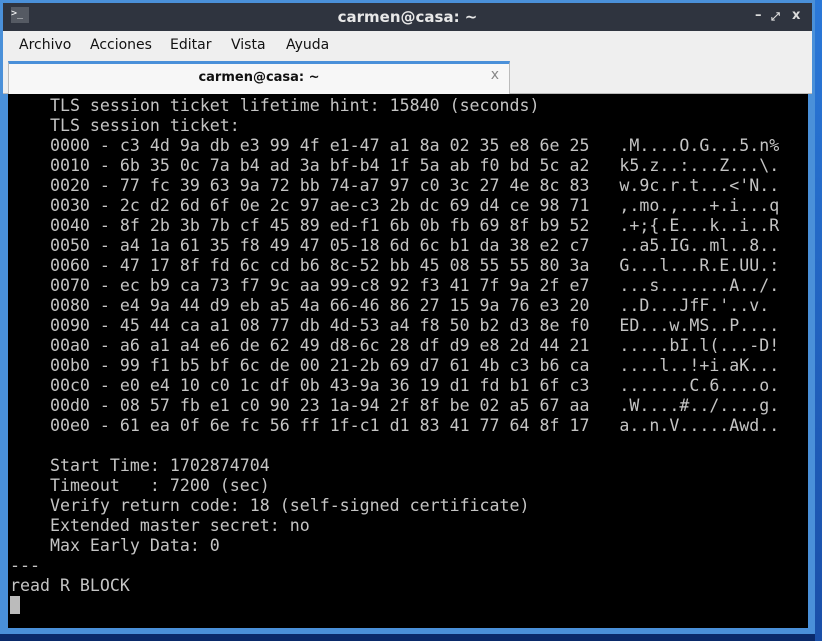  Describe the element at coordinates (307, 45) in the screenshot. I see `menu-ayuda: Ayuda` at that location.